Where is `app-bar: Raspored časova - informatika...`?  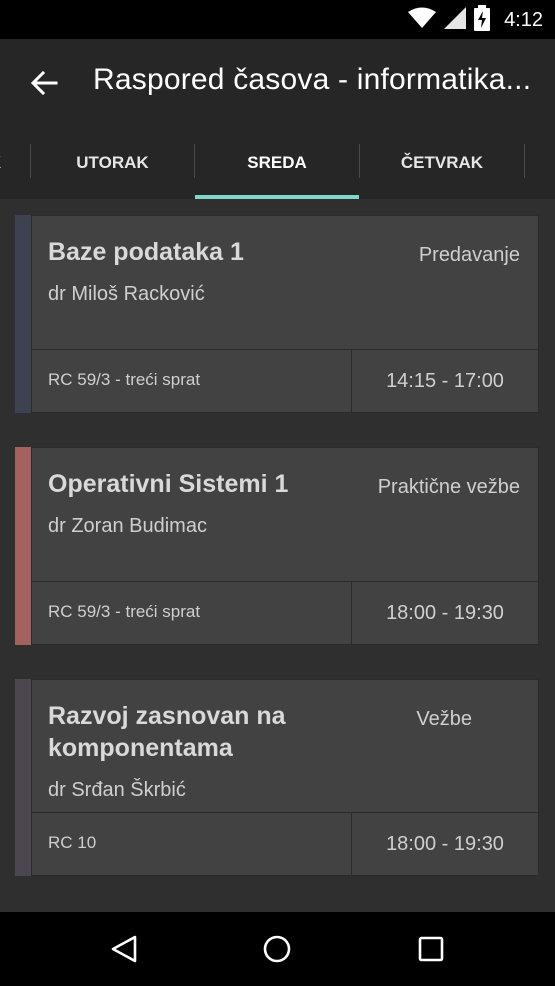 app-bar: Raspored časova - informatika... is located at coordinates (277, 82).